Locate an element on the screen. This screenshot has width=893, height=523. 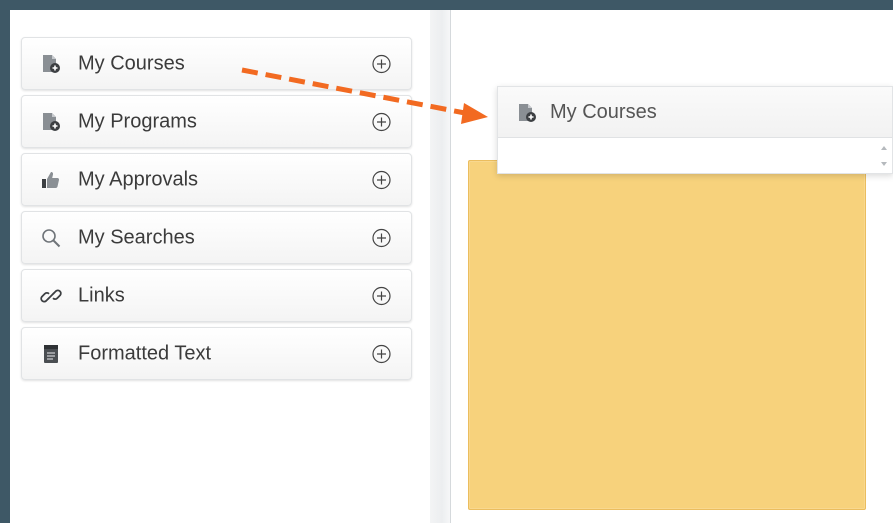
widget-label: My Approvals is located at coordinates (138, 179).